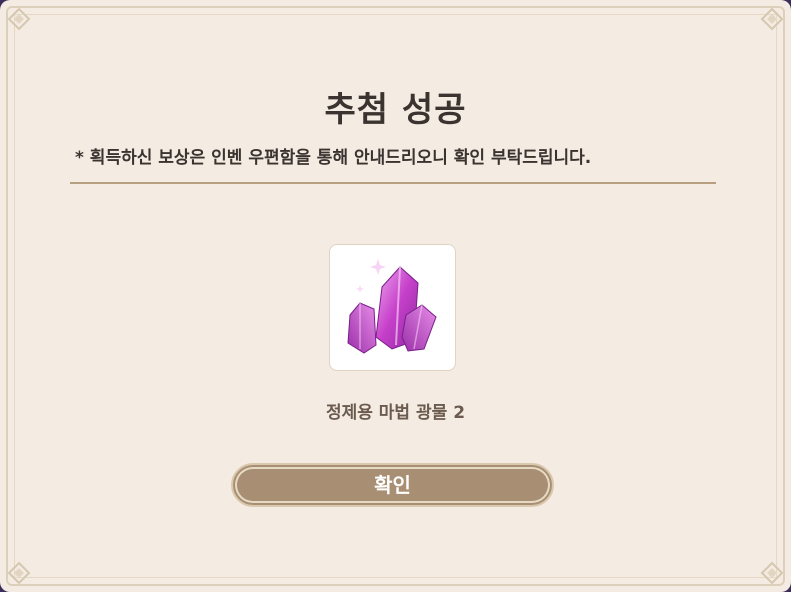 This screenshot has width=791, height=592. I want to click on reward-notice: * 획득하신 보상은 인벤 우편함을 통해 안내드리오니 확인 부탁드립니다., so click(333, 158).